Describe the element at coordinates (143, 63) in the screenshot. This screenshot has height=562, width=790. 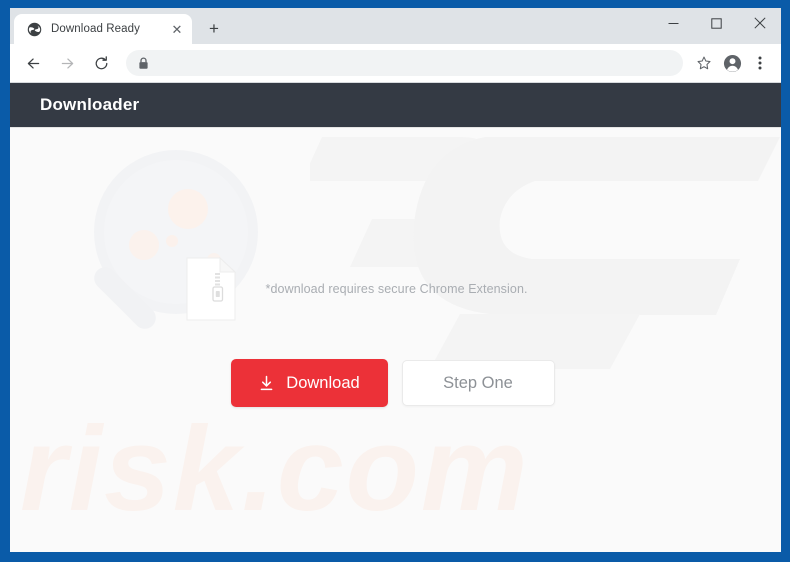
I see `lock-icon` at that location.